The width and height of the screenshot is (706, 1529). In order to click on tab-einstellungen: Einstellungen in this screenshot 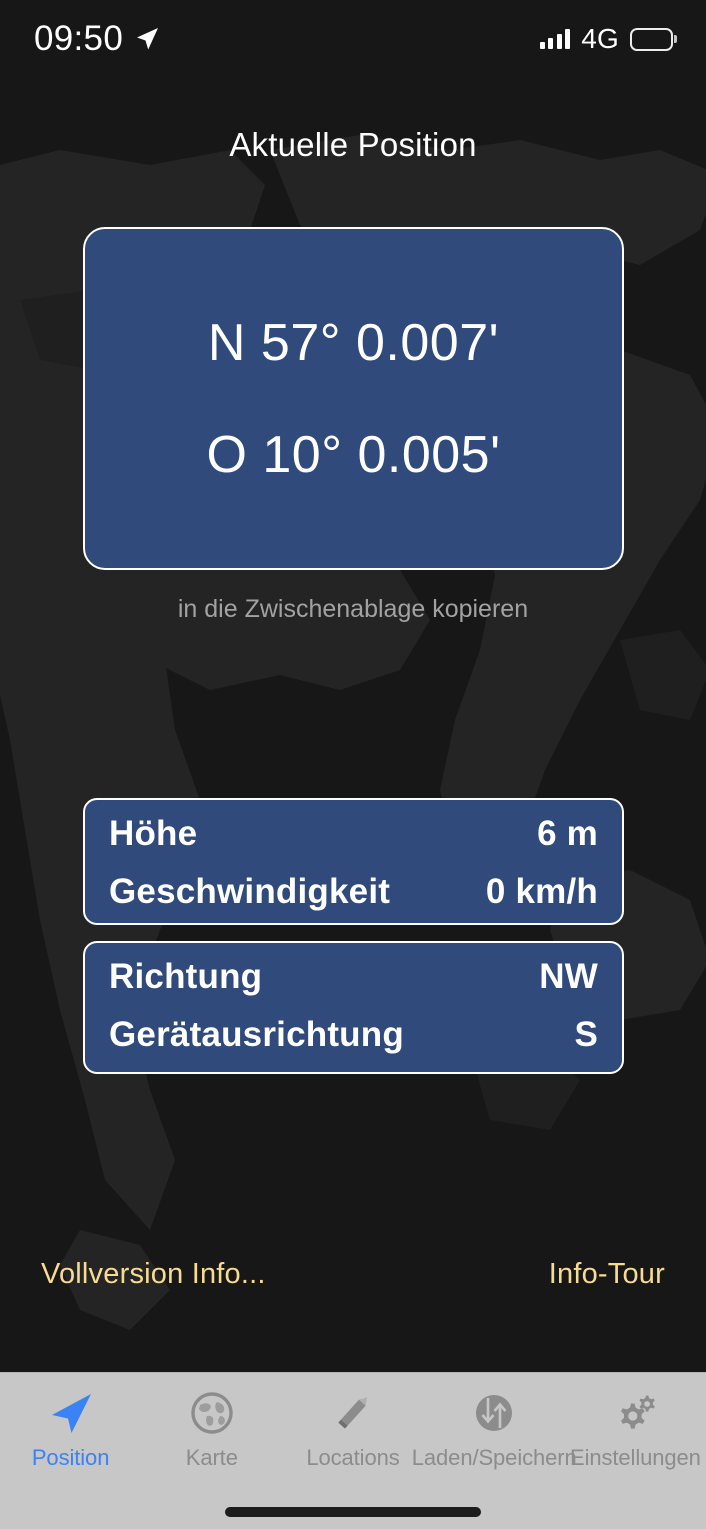, I will do `click(635, 1451)`.